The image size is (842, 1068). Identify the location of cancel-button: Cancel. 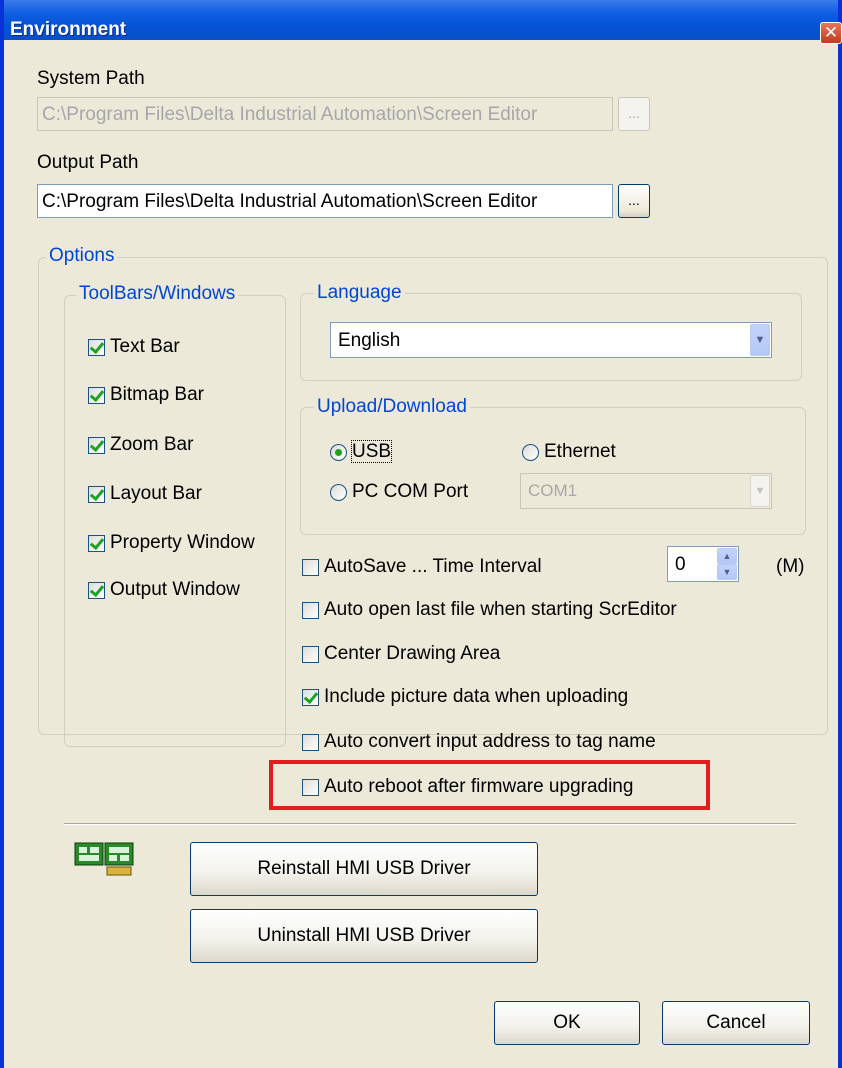
(736, 1023).